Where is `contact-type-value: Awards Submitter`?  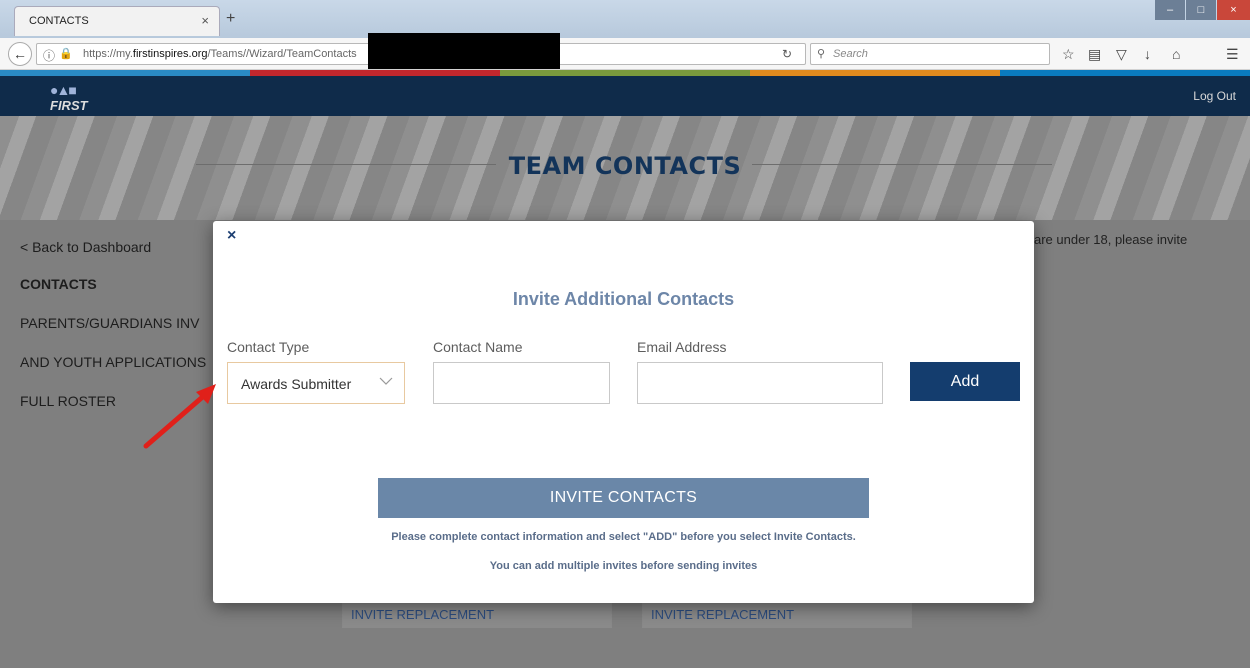
contact-type-value: Awards Submitter is located at coordinates (296, 384).